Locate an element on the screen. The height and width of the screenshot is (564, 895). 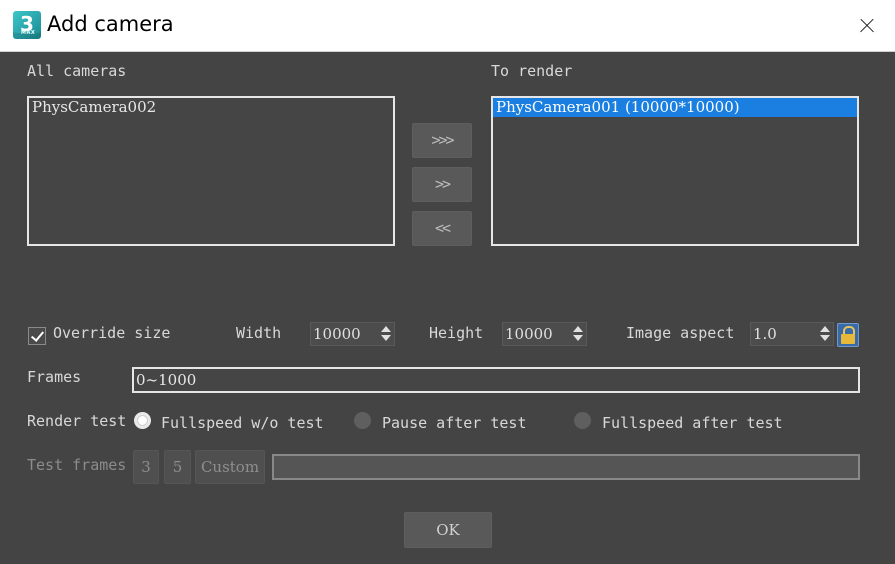
close-icon is located at coordinates (866, 26).